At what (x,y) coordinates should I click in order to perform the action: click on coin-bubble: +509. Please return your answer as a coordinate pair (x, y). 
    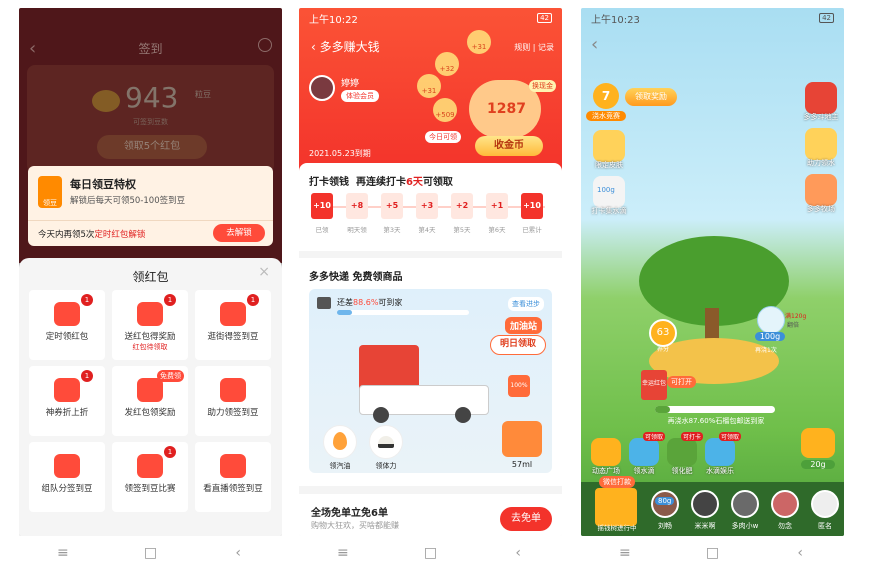
    Looking at the image, I should click on (445, 110).